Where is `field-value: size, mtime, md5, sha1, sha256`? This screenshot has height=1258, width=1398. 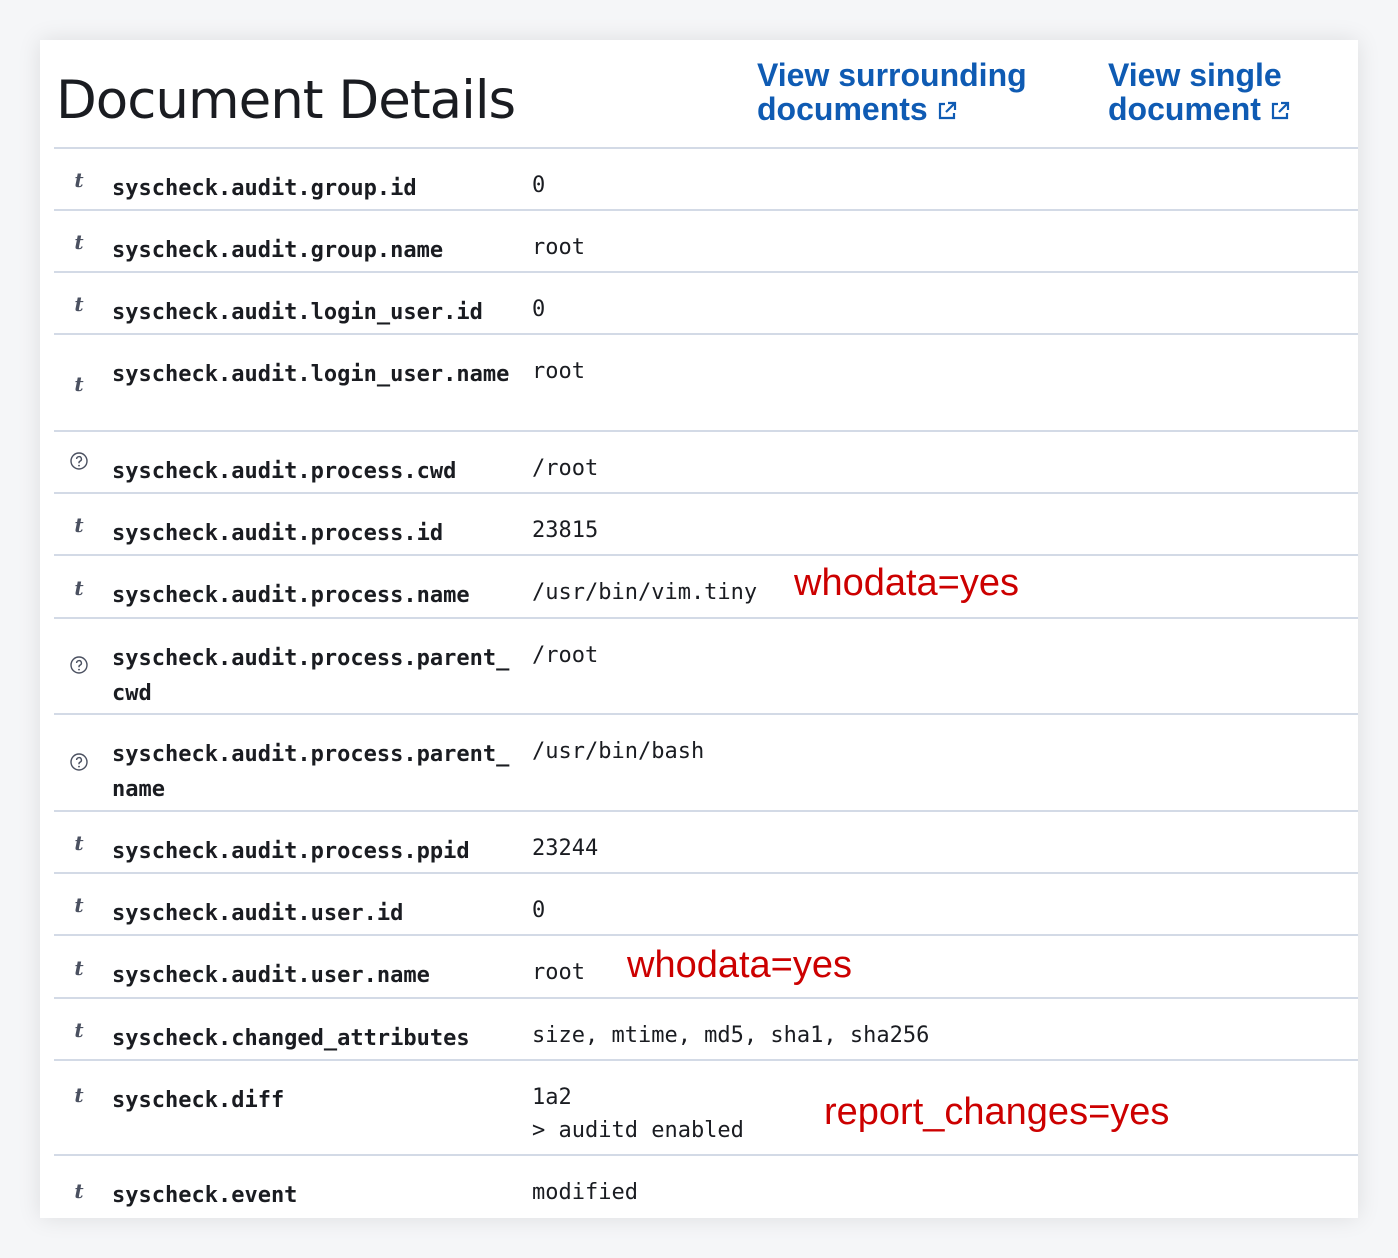
field-value: size, mtime, md5, sha1, sha256 is located at coordinates (731, 1035).